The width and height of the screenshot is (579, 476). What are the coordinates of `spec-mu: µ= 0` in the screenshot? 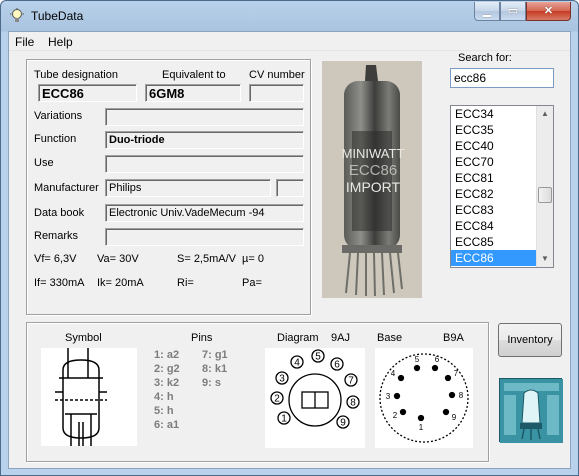 It's located at (253, 259).